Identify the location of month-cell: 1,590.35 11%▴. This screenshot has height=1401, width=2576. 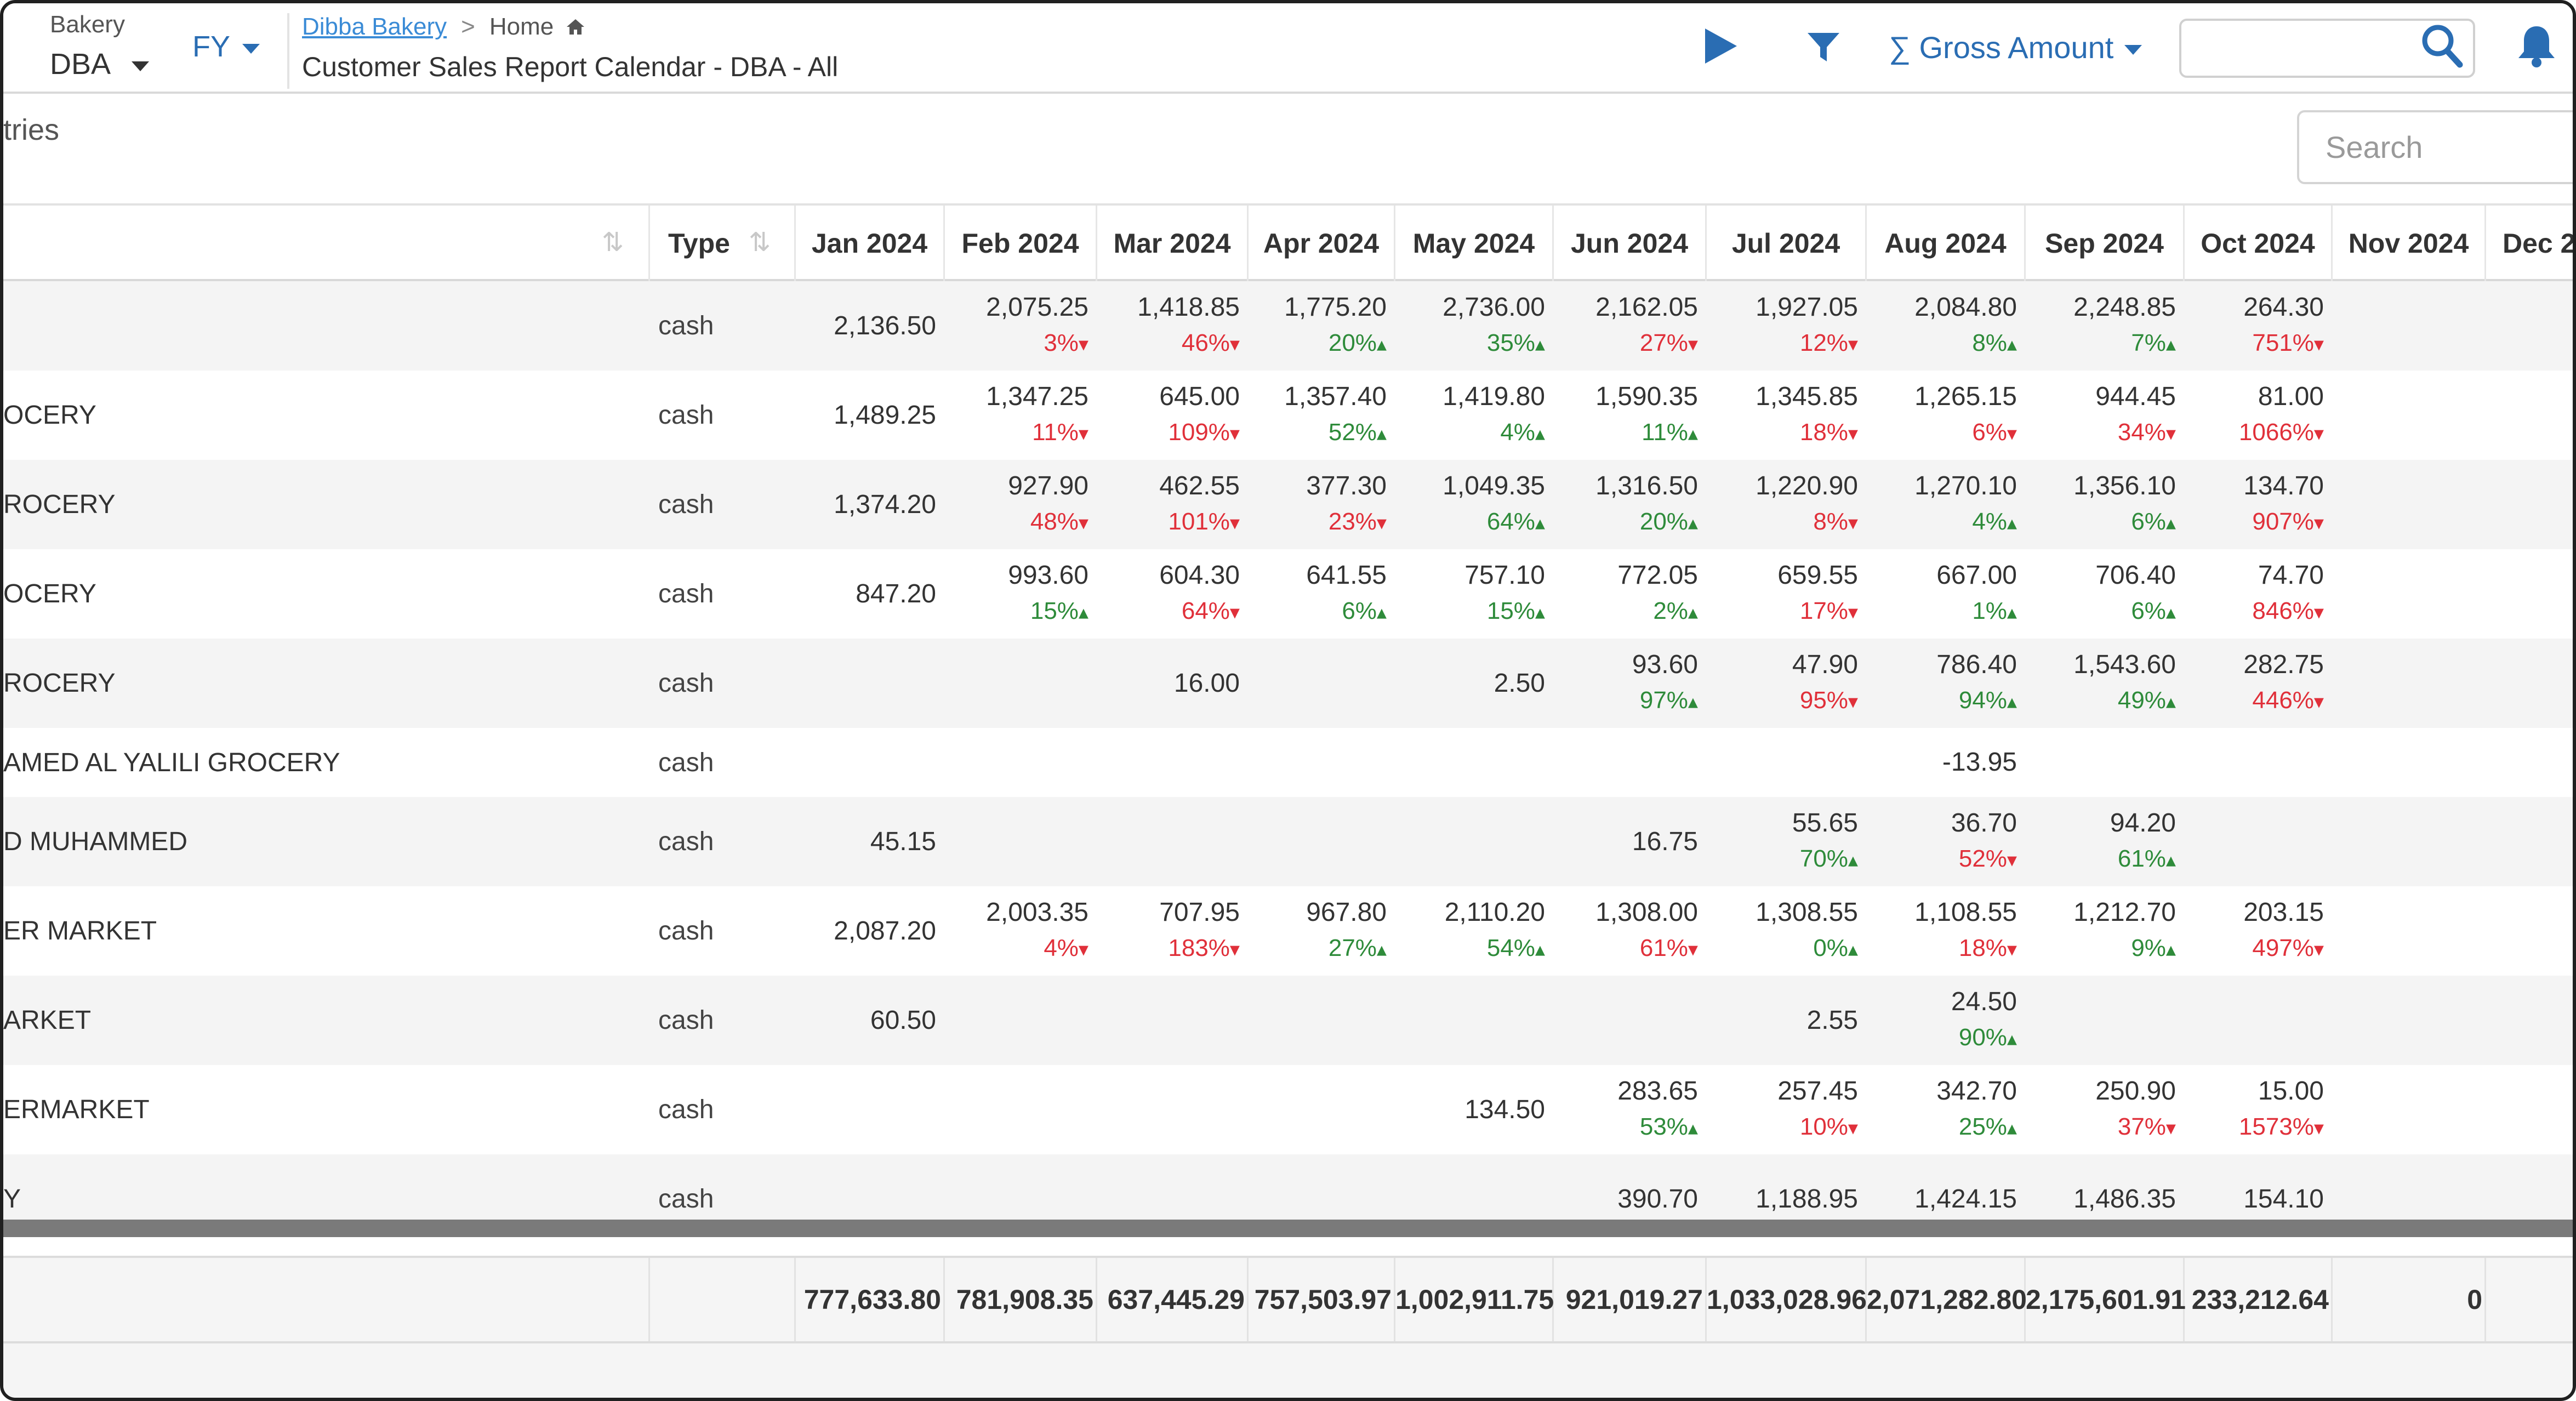
(1630, 415).